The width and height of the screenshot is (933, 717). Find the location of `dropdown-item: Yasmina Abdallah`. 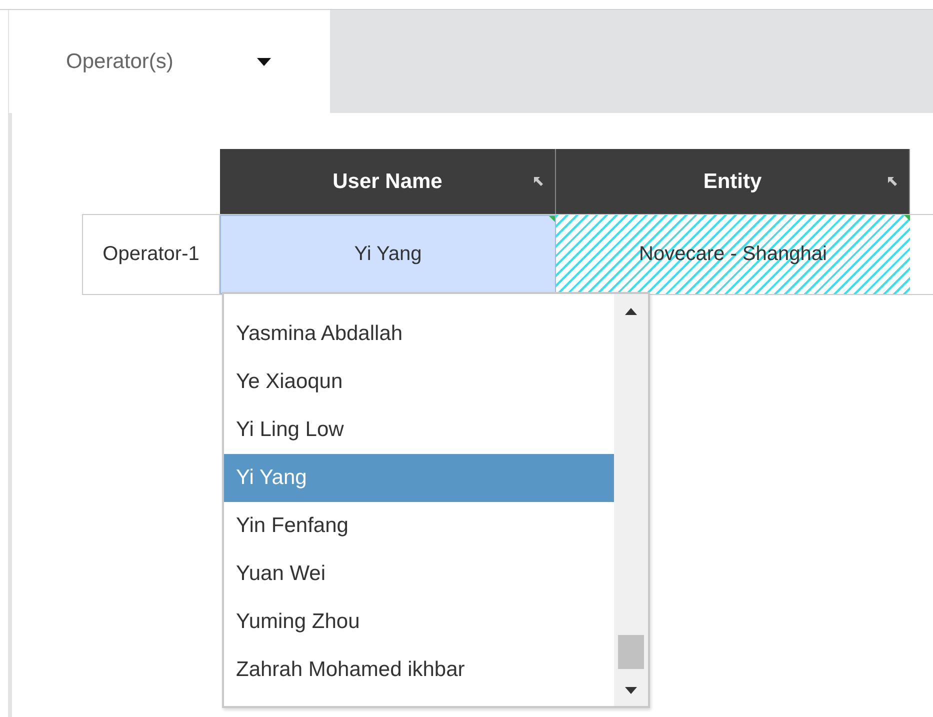

dropdown-item: Yasmina Abdallah is located at coordinates (419, 334).